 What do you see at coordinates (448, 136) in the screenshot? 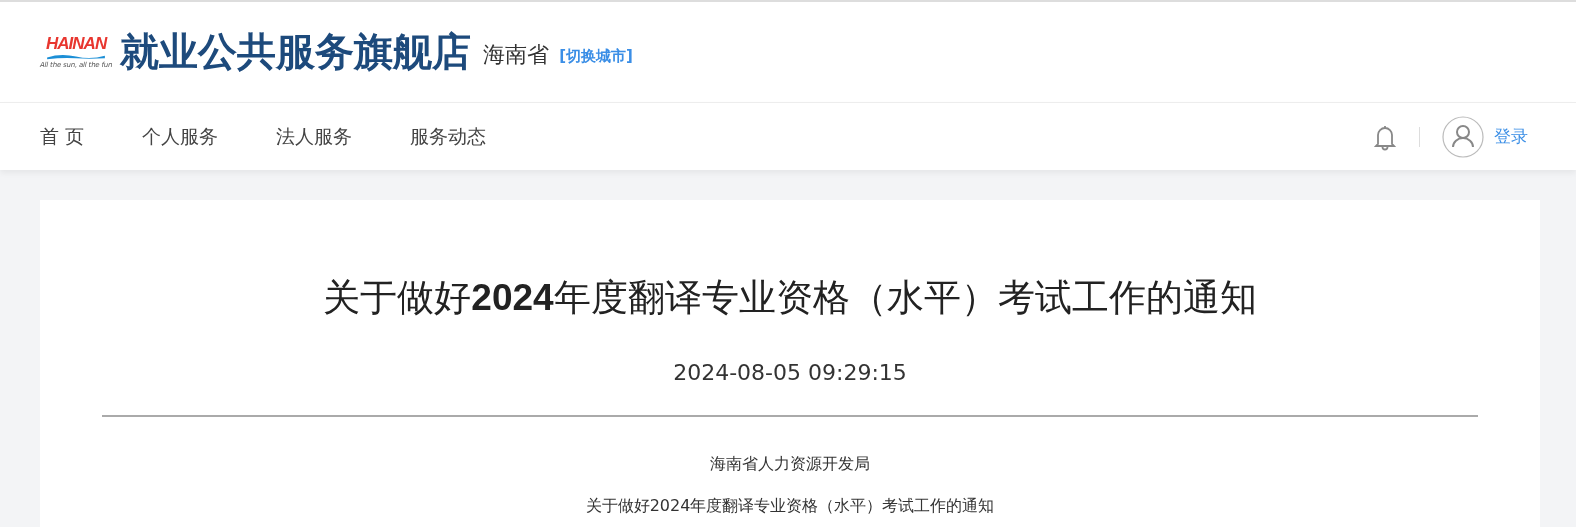
I see `nav-item: 服务动态` at bounding box center [448, 136].